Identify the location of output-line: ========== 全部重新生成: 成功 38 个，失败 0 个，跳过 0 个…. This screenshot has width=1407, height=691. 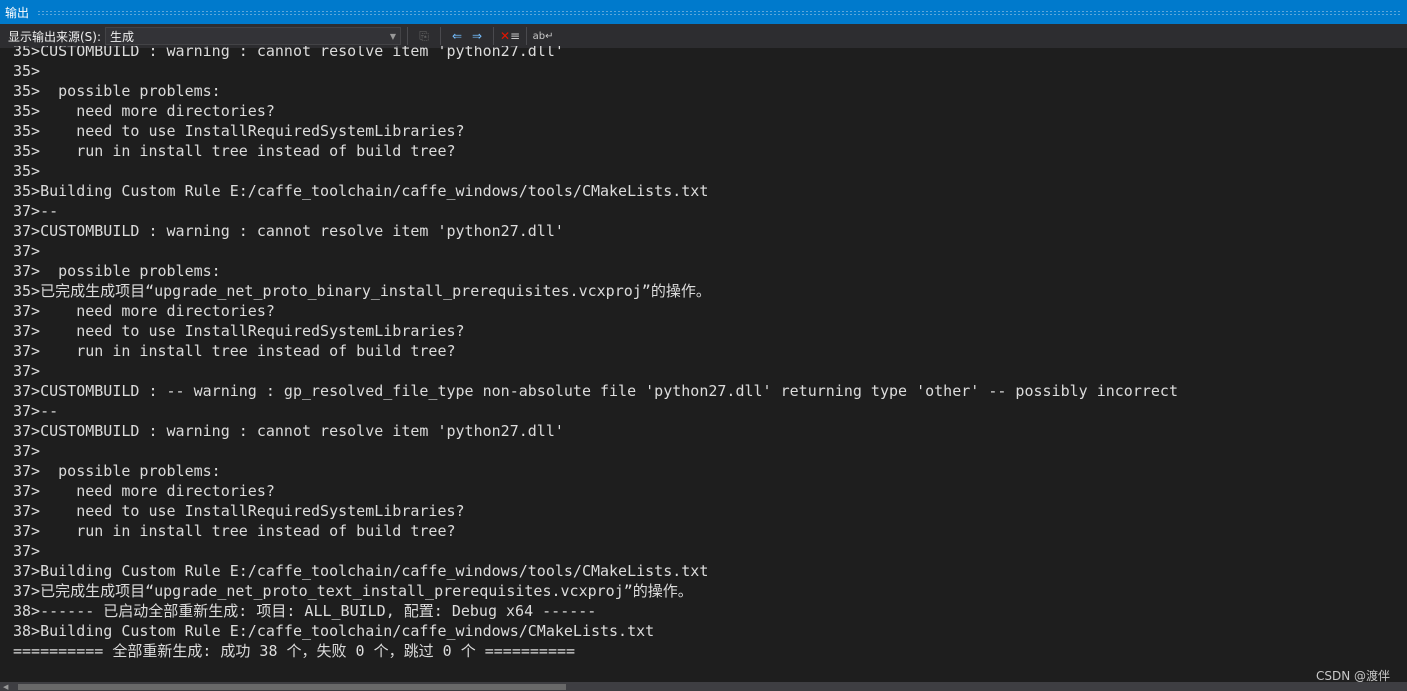
(294, 651).